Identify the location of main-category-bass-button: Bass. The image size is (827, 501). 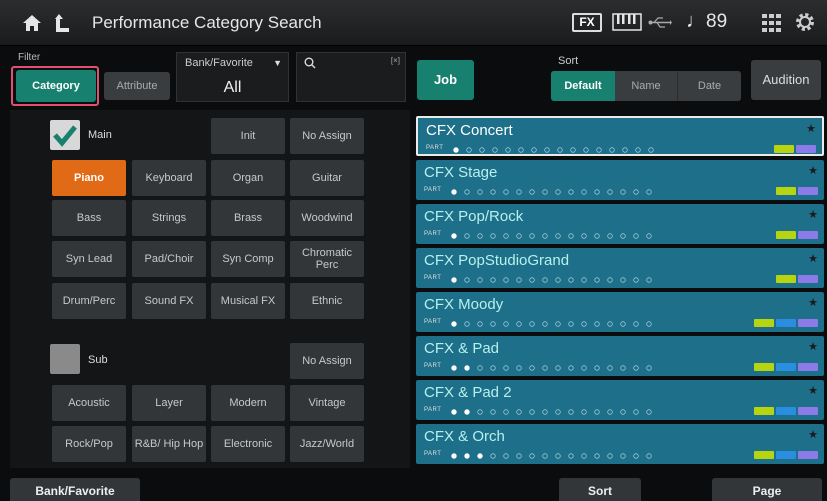
(89, 218).